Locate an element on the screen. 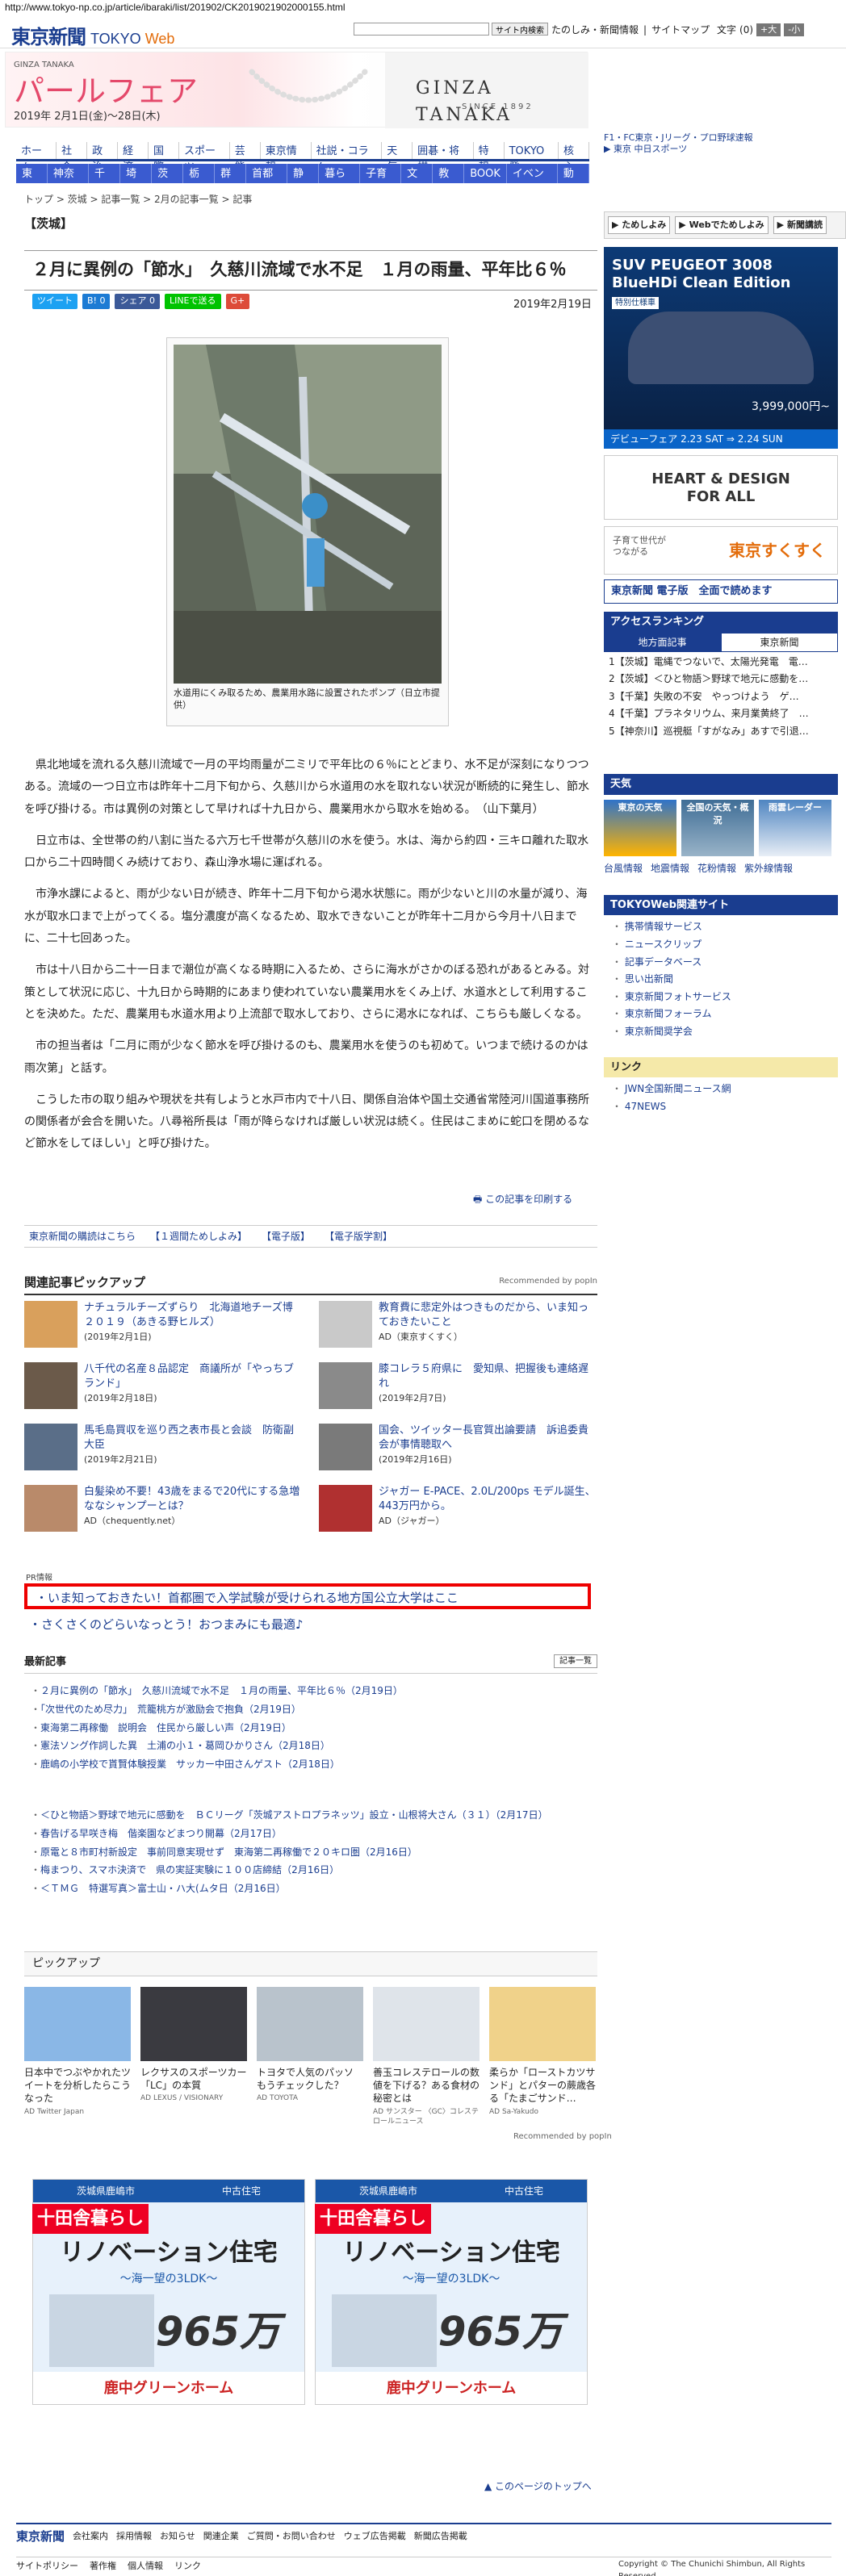 The image size is (846, 2576). nav-item: TOKYO発 is located at coordinates (532, 158).